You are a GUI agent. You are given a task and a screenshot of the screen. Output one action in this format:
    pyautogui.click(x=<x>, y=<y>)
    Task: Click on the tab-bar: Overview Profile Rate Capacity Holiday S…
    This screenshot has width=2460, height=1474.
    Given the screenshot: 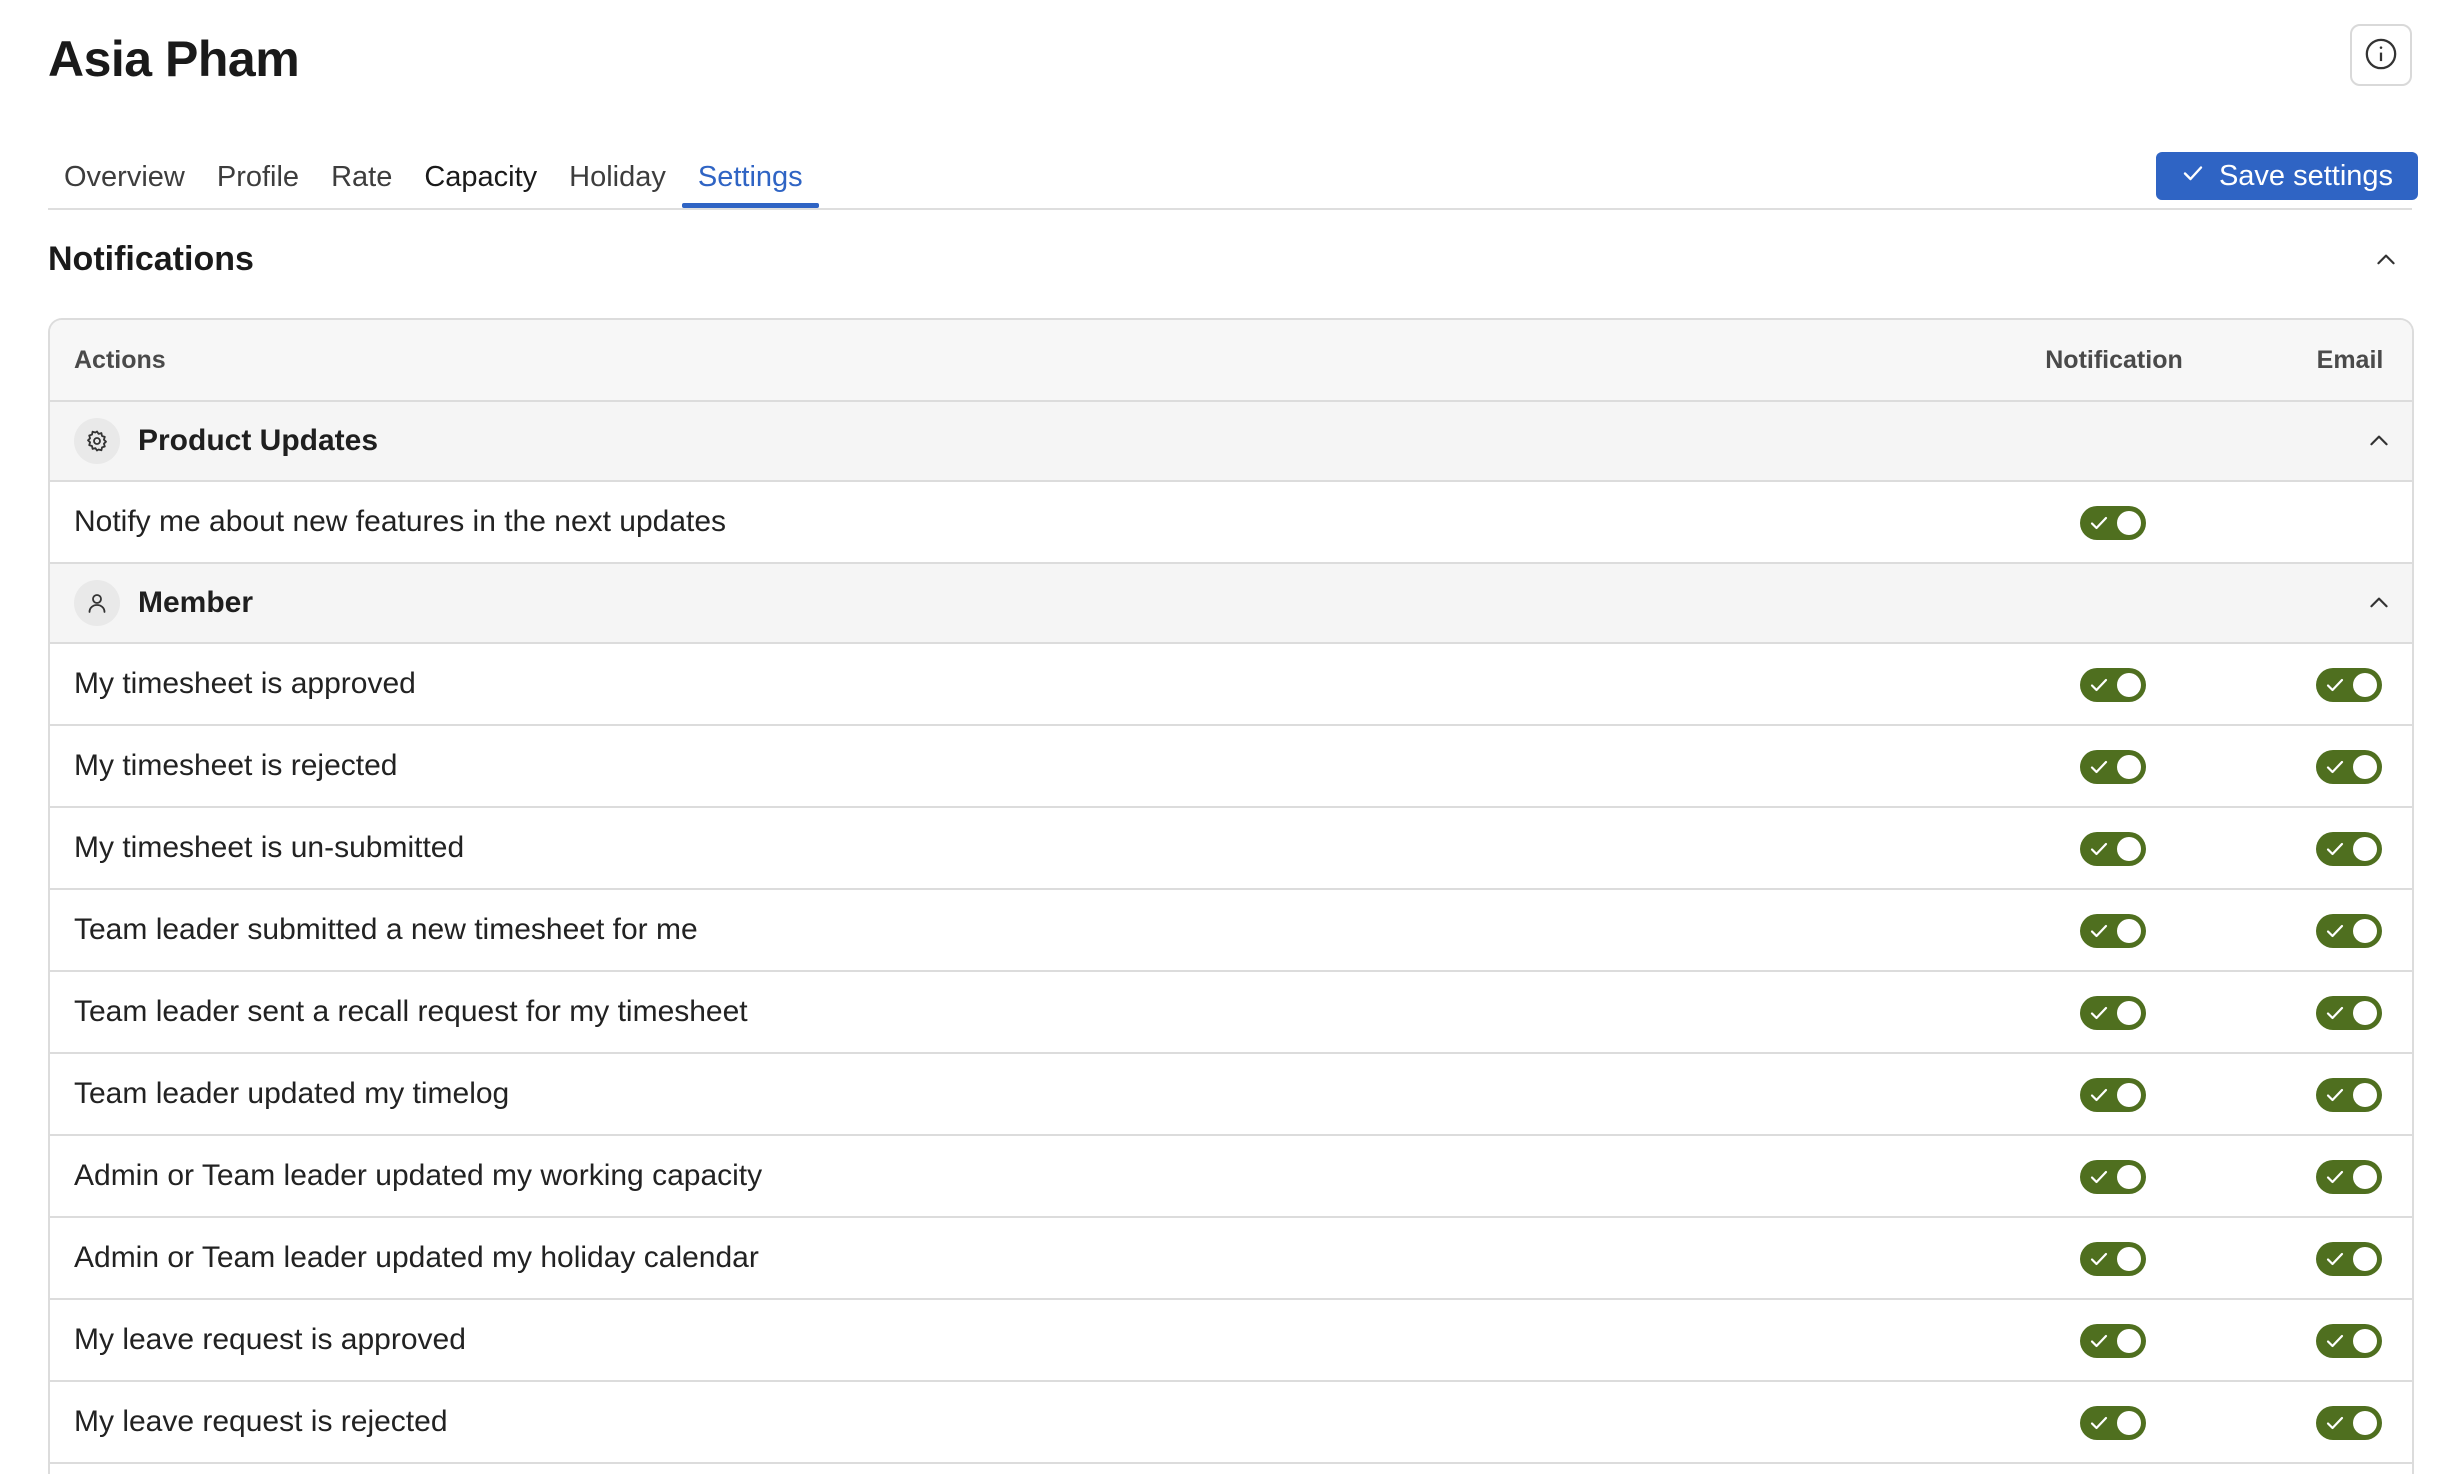 What is the action you would take?
    pyautogui.click(x=433, y=179)
    